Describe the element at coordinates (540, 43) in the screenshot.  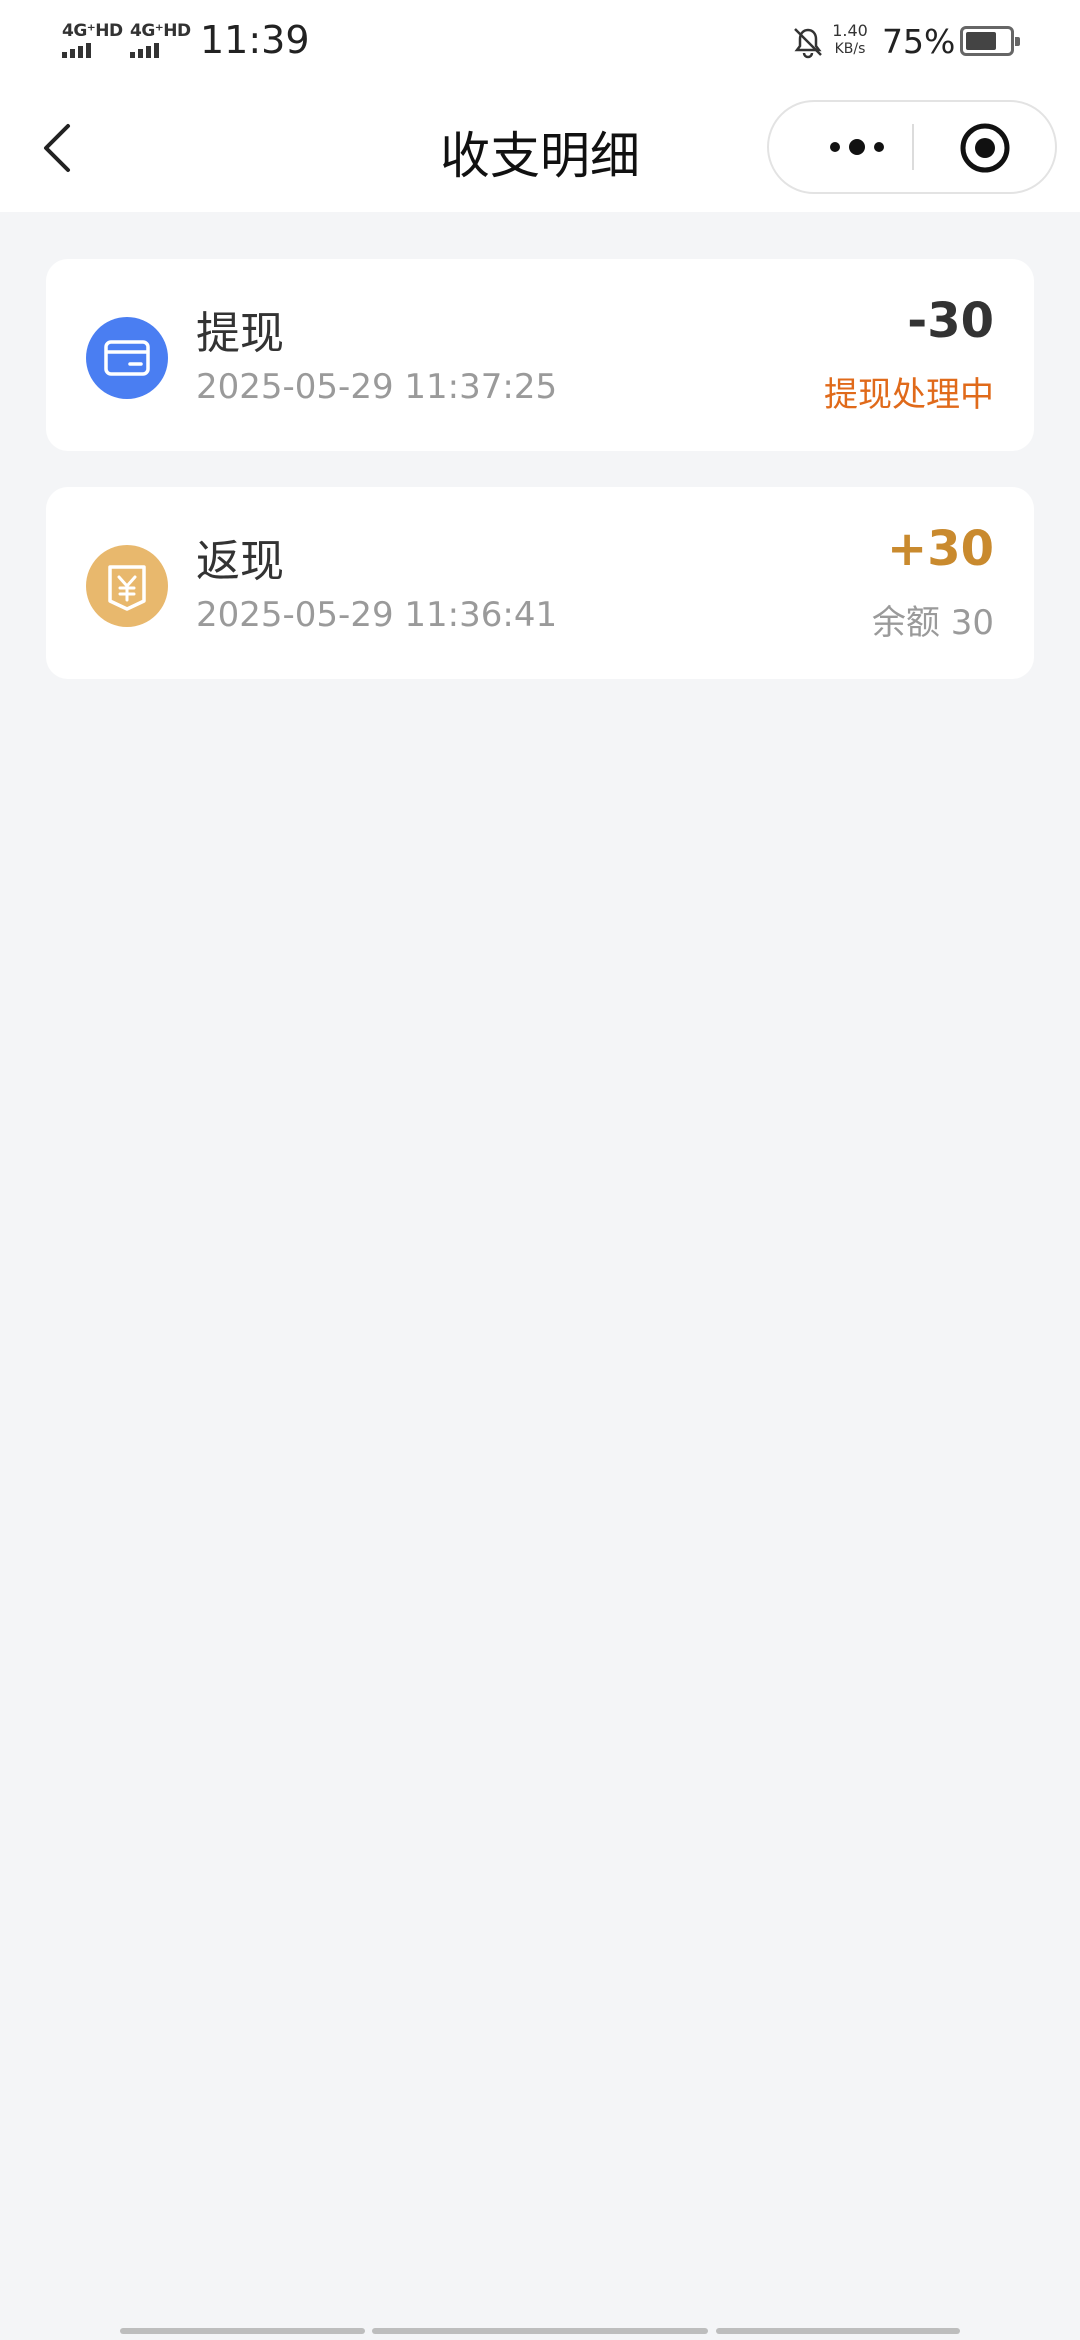
I see `status-bar: 4G⁺HD 4G⁺HD 11:39 1.40 KB/s 75%` at that location.